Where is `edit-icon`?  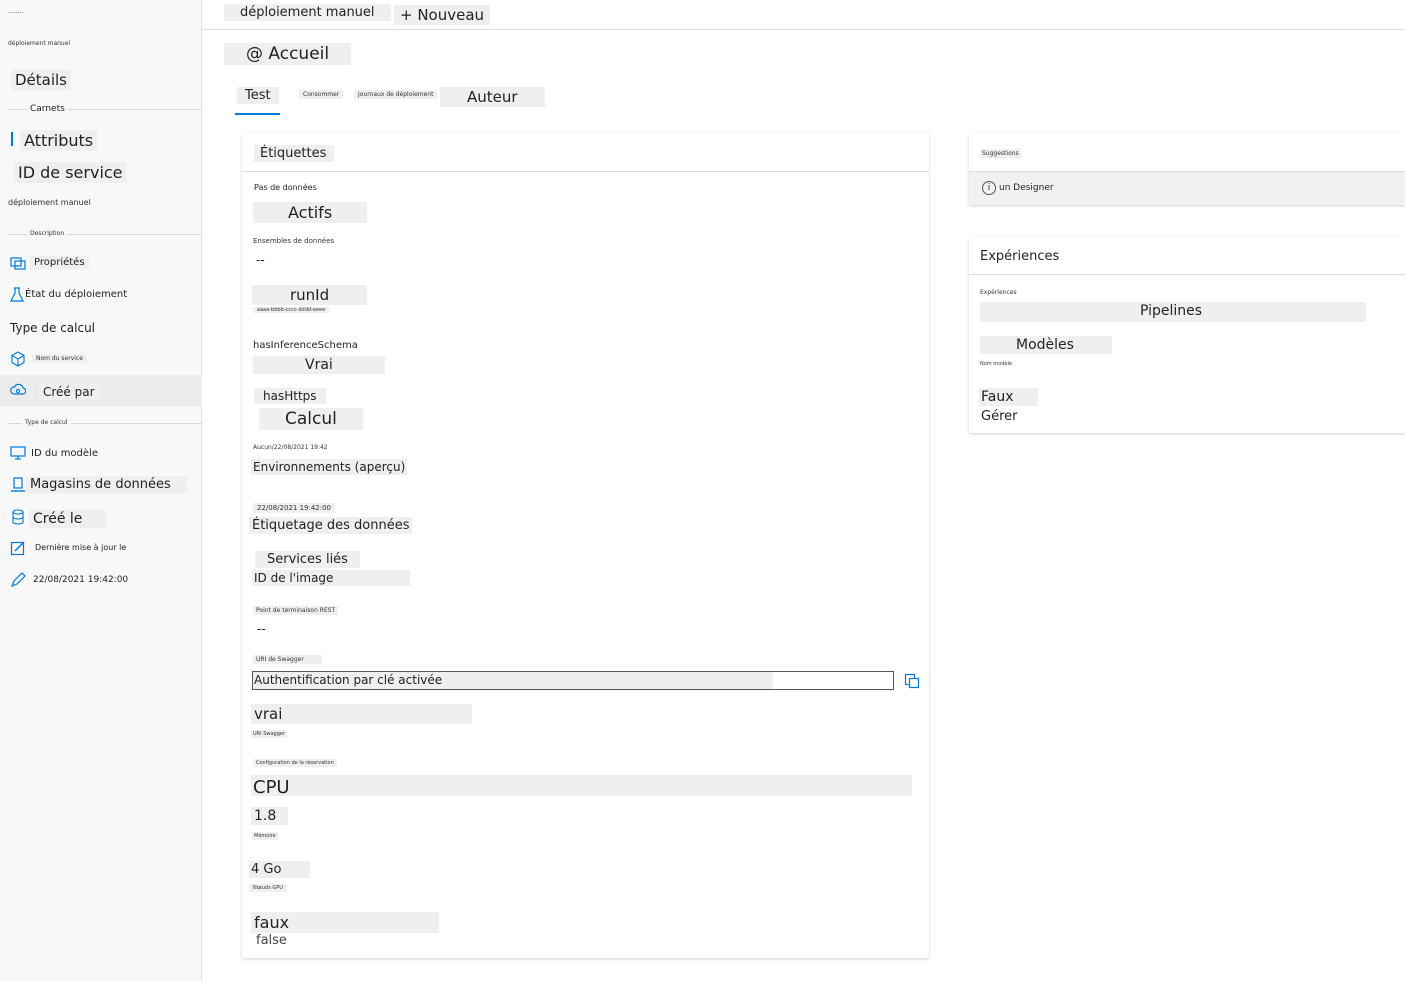
edit-icon is located at coordinates (18, 548).